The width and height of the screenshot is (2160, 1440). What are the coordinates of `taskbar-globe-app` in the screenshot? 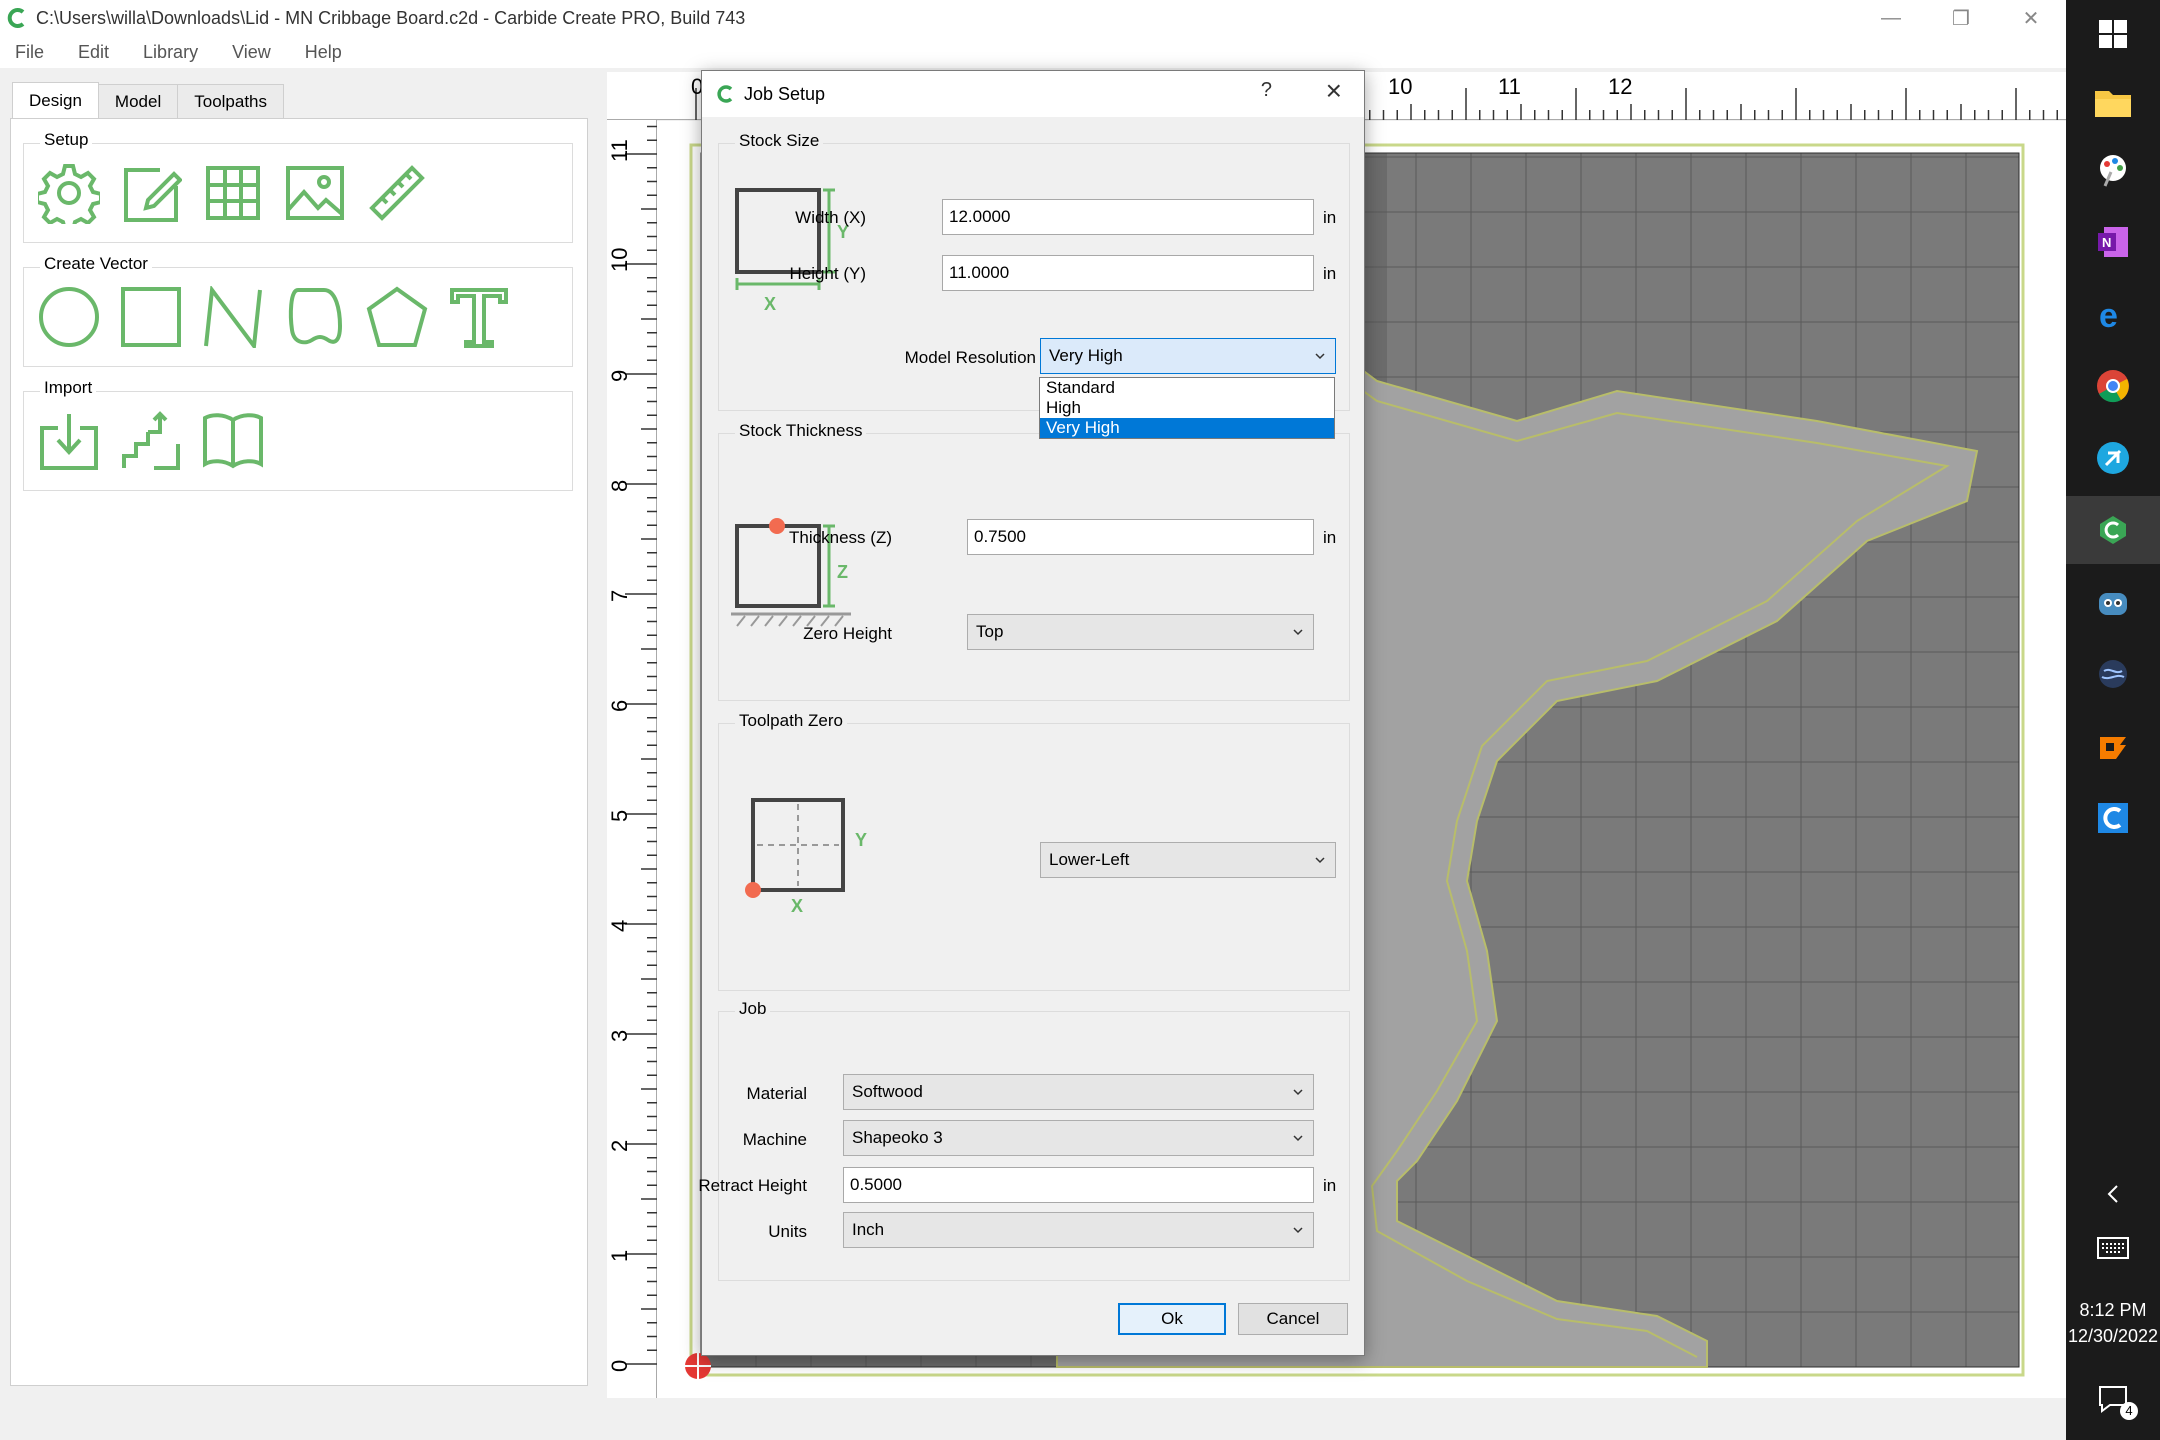 It's located at (2113, 674).